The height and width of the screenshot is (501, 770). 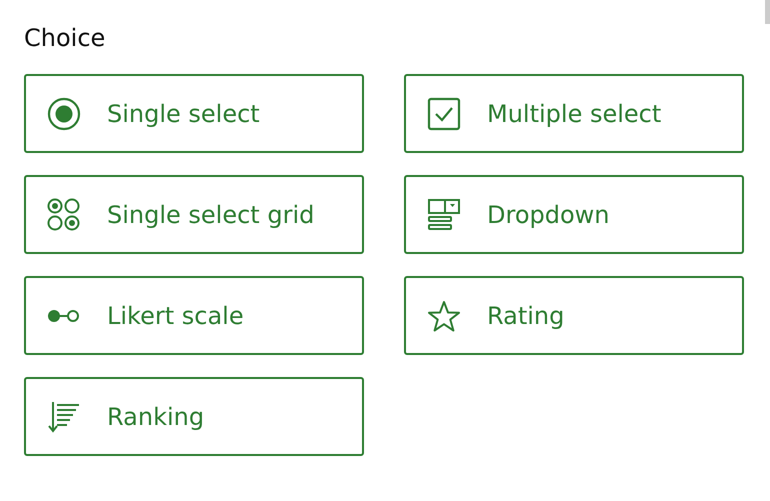 I want to click on question-type-button: Dropdown, so click(x=574, y=214).